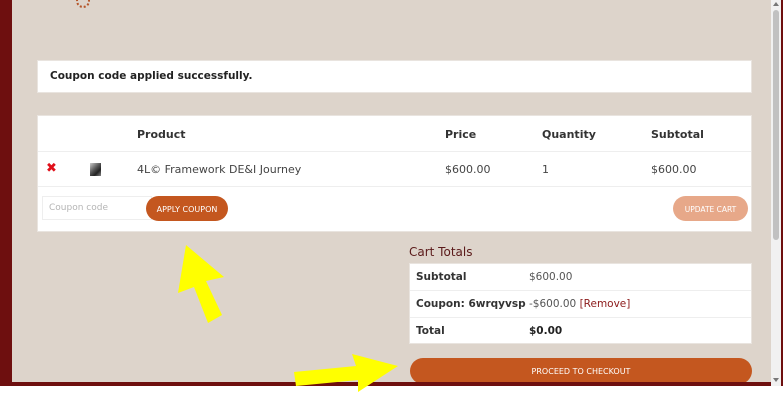 This screenshot has height=394, width=783. Describe the element at coordinates (580, 331) in the screenshot. I see `totals-row-total: Total $0.00` at that location.